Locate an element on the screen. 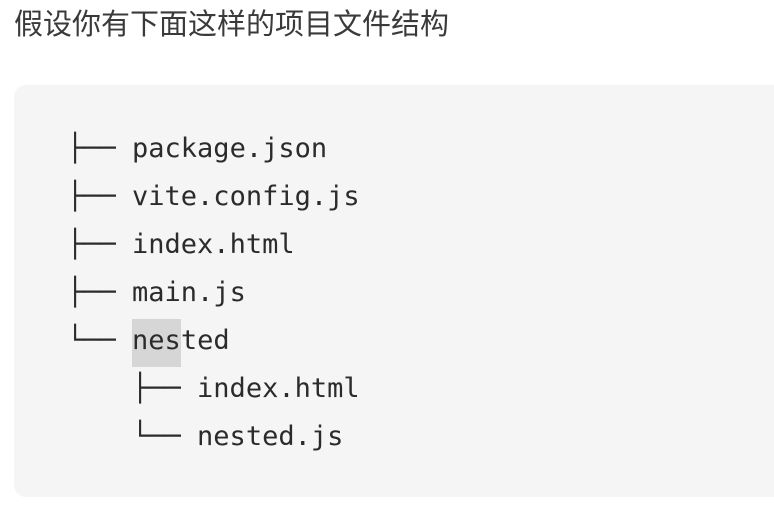 The image size is (774, 518). tree-line-nested-js: └── nested.js is located at coordinates (213, 439).